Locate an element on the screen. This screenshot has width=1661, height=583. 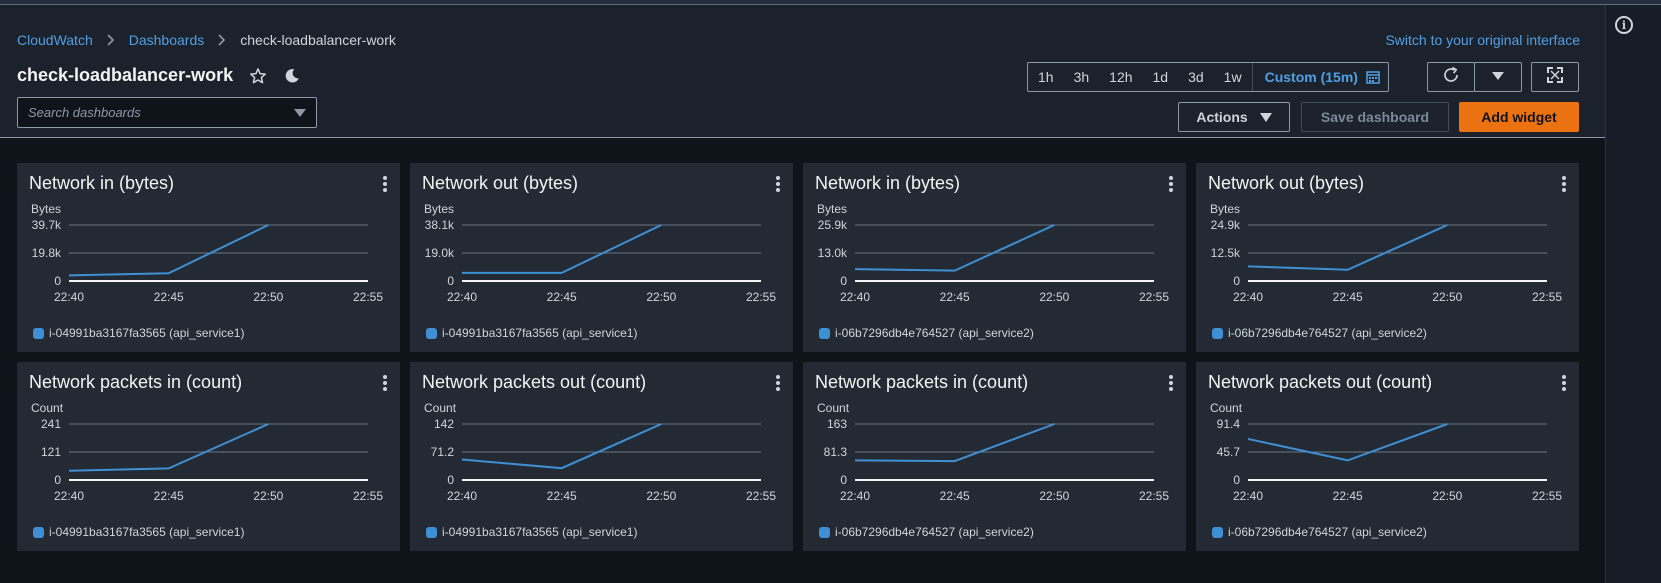
save-dashboard-button: Save dashboard is located at coordinates (1375, 117).